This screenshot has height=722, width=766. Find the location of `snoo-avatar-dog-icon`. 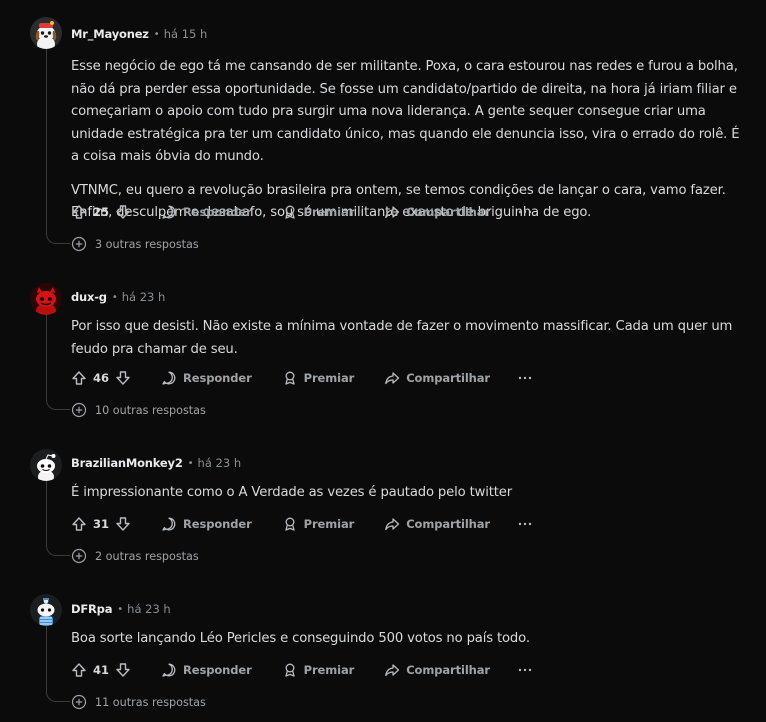

snoo-avatar-dog-icon is located at coordinates (46, 33).